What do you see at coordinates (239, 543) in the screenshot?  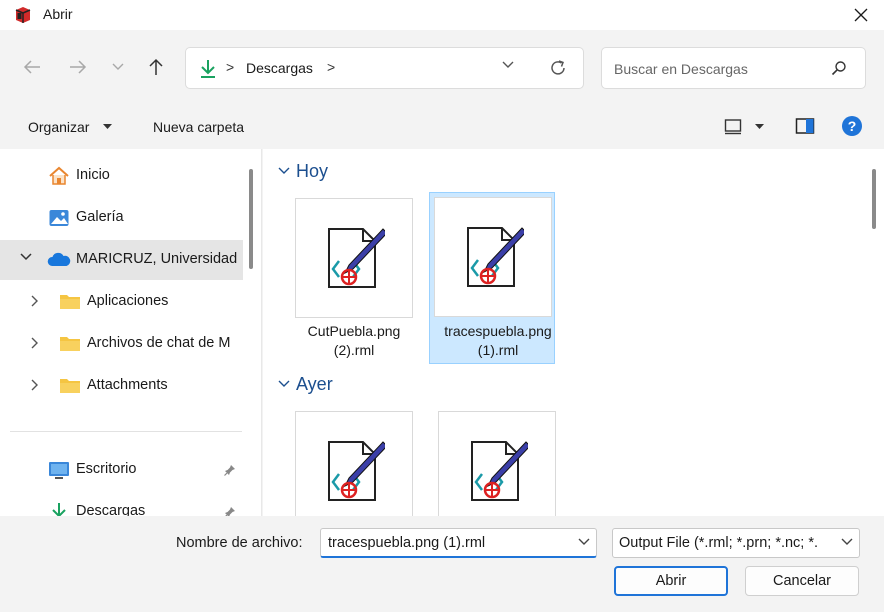 I see `filename-label: Nombre de archivo:` at bounding box center [239, 543].